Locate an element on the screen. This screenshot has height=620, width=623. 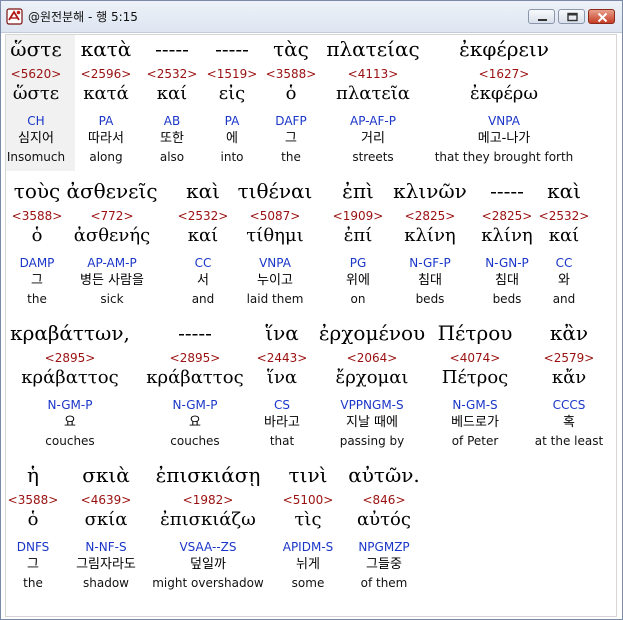
greek-word: ἐκφέρειν is located at coordinates (504, 49).